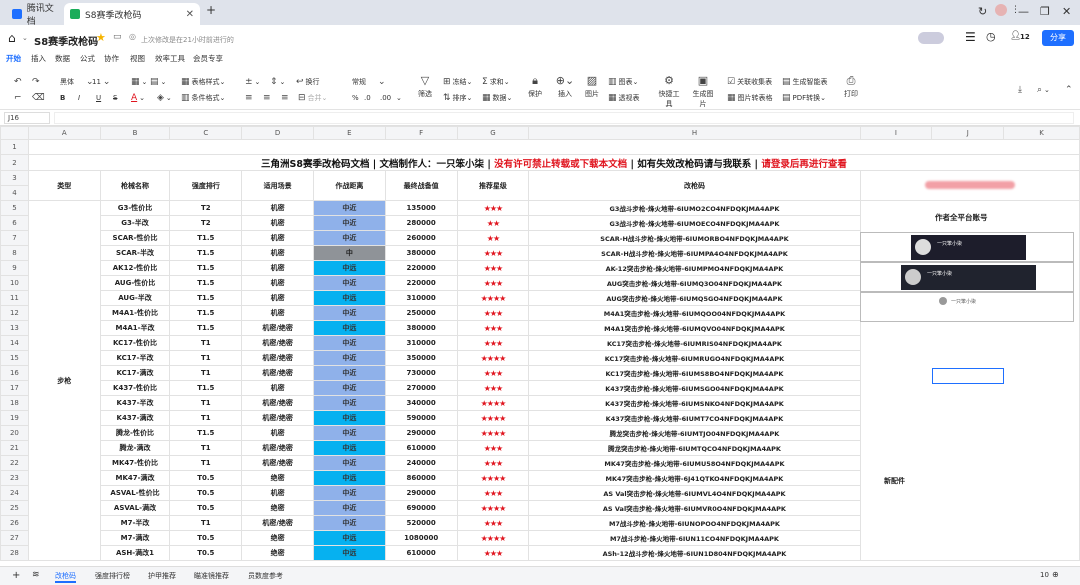 This screenshot has height=585, width=1080. I want to click on rank-cell: T1.5, so click(206, 298).